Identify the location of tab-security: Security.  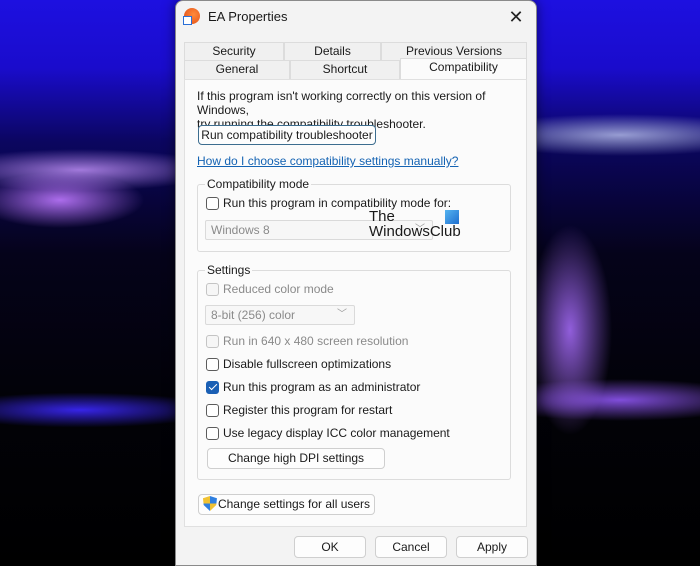
(234, 51).